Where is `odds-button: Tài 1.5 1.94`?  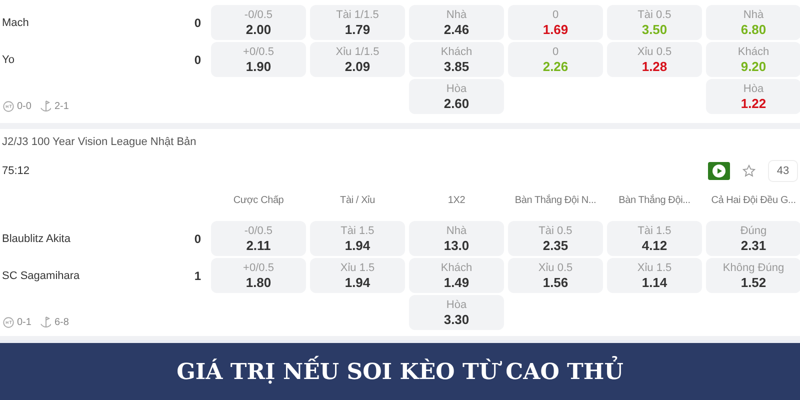
odds-button: Tài 1.5 1.94 is located at coordinates (357, 238).